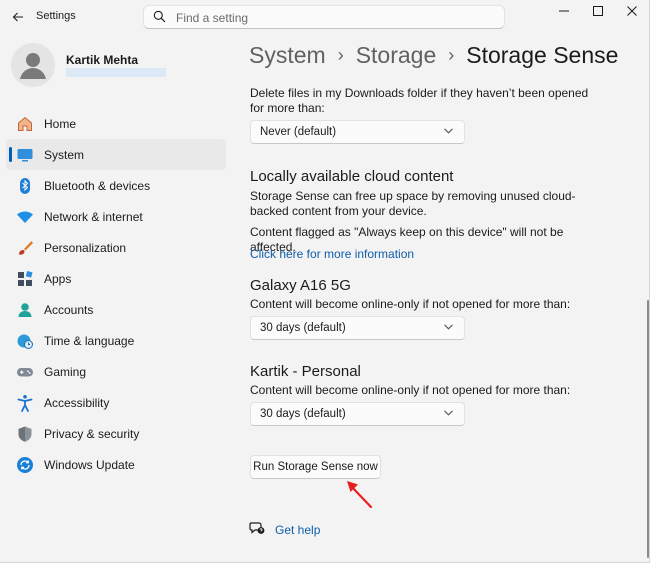 The width and height of the screenshot is (650, 563). Describe the element at coordinates (298, 132) in the screenshot. I see `dropdown-value: Never (default)` at that location.